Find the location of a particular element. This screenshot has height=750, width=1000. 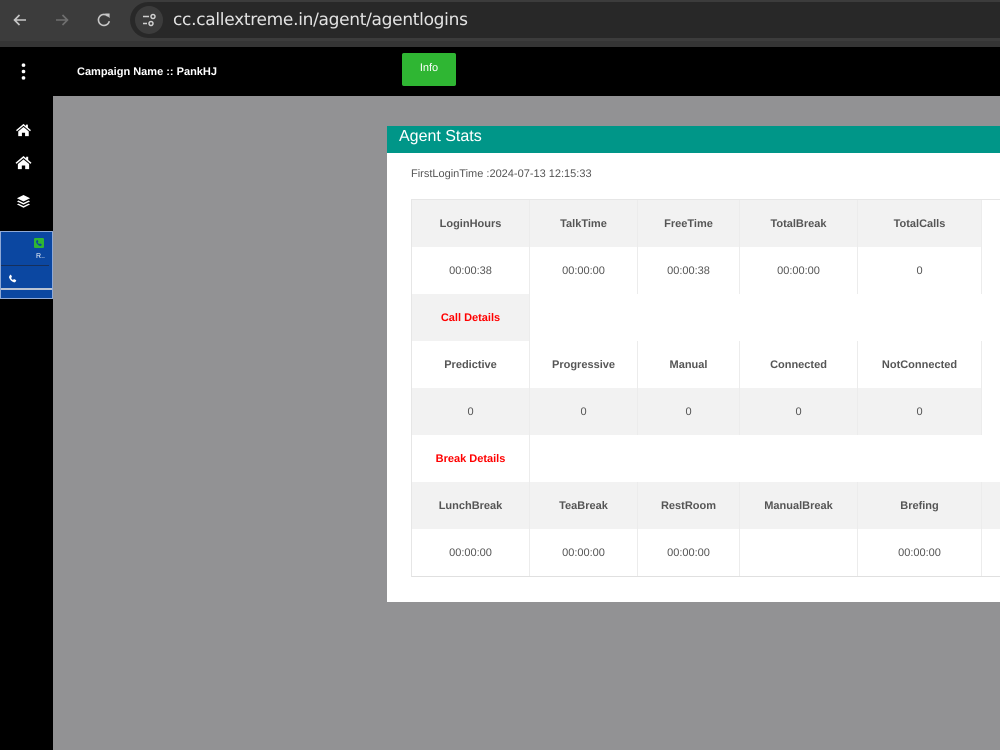

phone-icon is located at coordinates (13, 279).